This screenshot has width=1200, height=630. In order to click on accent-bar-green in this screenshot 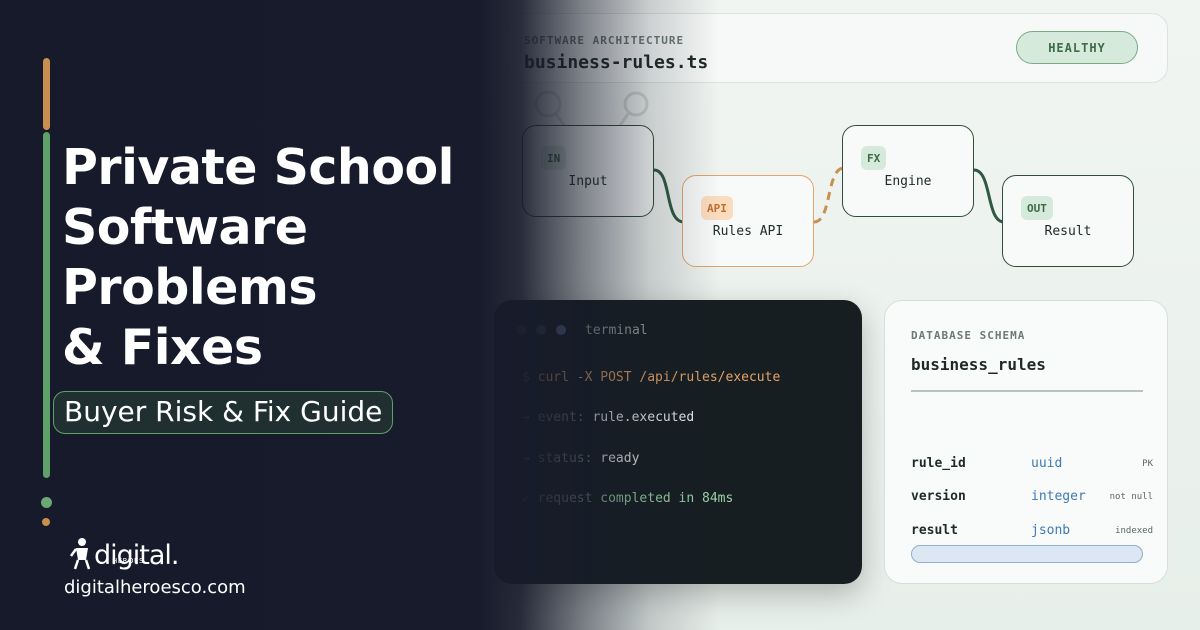, I will do `click(46, 305)`.